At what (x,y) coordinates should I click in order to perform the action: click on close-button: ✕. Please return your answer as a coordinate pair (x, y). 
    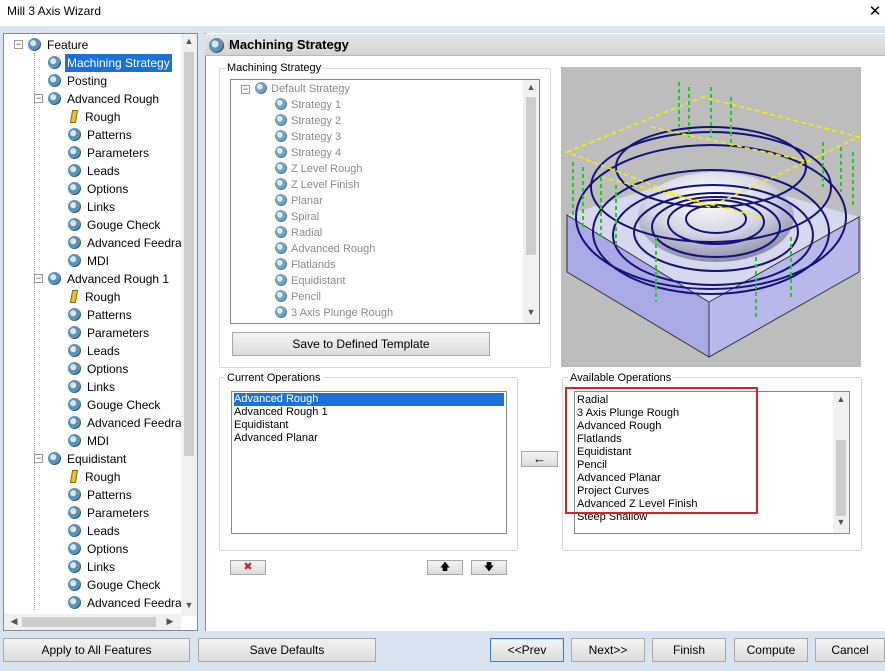
    Looking at the image, I should click on (875, 12).